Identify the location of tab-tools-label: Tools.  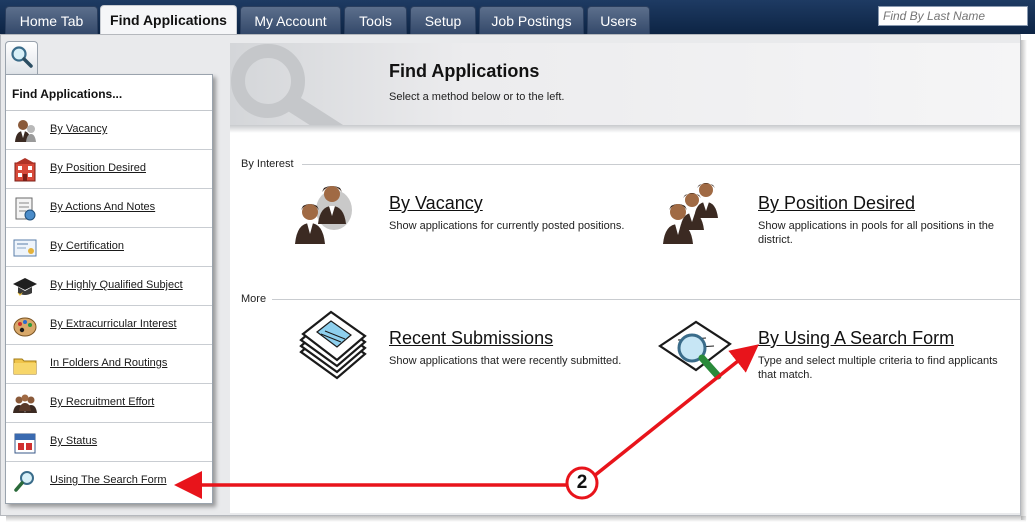
(375, 21).